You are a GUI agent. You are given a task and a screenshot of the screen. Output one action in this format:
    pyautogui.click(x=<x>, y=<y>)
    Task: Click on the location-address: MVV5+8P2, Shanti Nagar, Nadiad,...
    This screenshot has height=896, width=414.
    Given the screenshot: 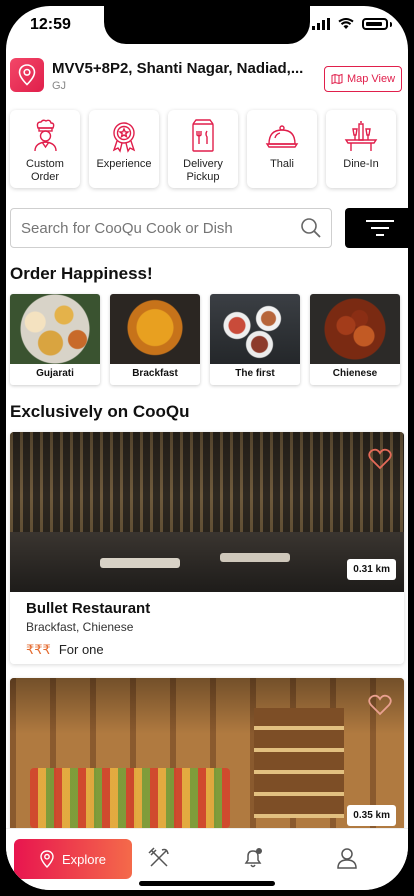 What is the action you would take?
    pyautogui.click(x=178, y=68)
    